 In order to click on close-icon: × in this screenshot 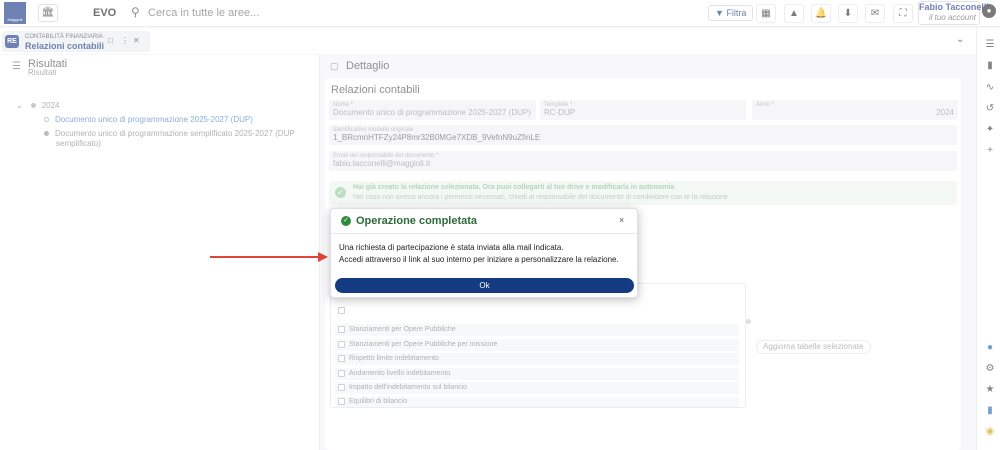, I will do `click(621, 220)`.